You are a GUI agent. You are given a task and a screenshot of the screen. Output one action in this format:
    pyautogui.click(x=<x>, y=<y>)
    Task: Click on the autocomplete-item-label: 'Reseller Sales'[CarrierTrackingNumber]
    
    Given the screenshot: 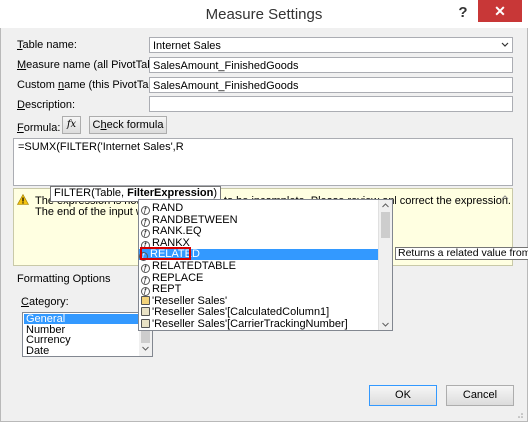 What is the action you would take?
    pyautogui.click(x=250, y=324)
    